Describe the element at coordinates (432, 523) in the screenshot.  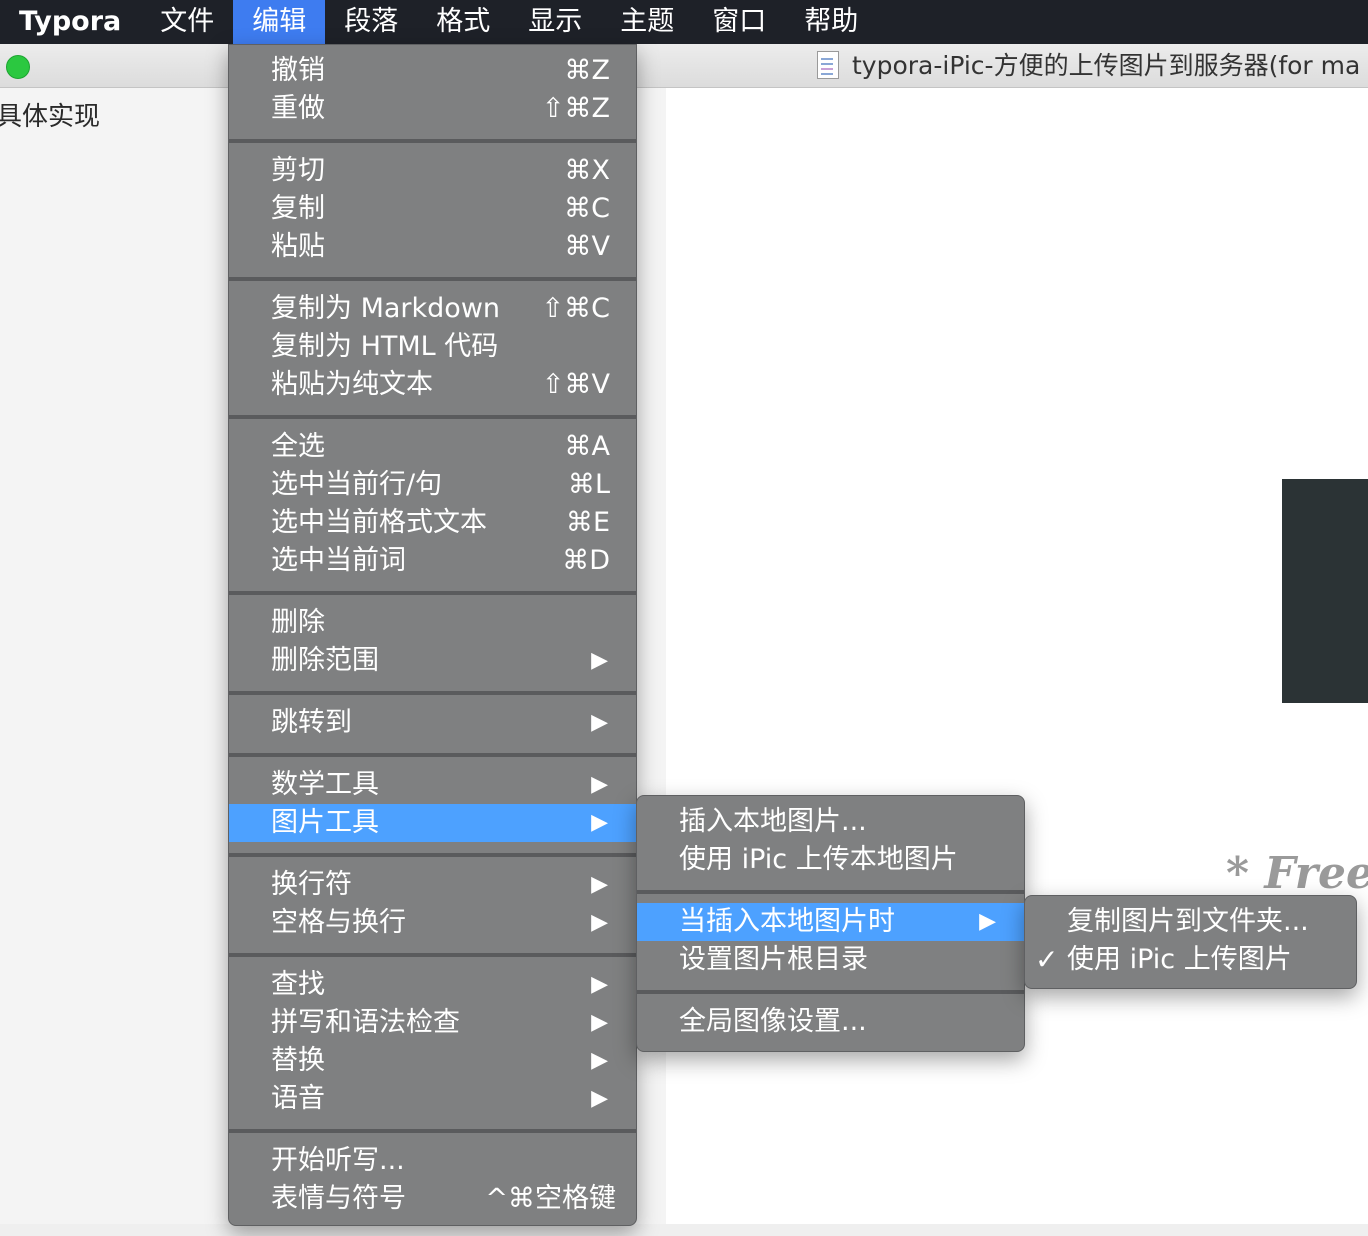
I see `menu-item-select-format-text: 选中当前格式文本 ⌘E` at that location.